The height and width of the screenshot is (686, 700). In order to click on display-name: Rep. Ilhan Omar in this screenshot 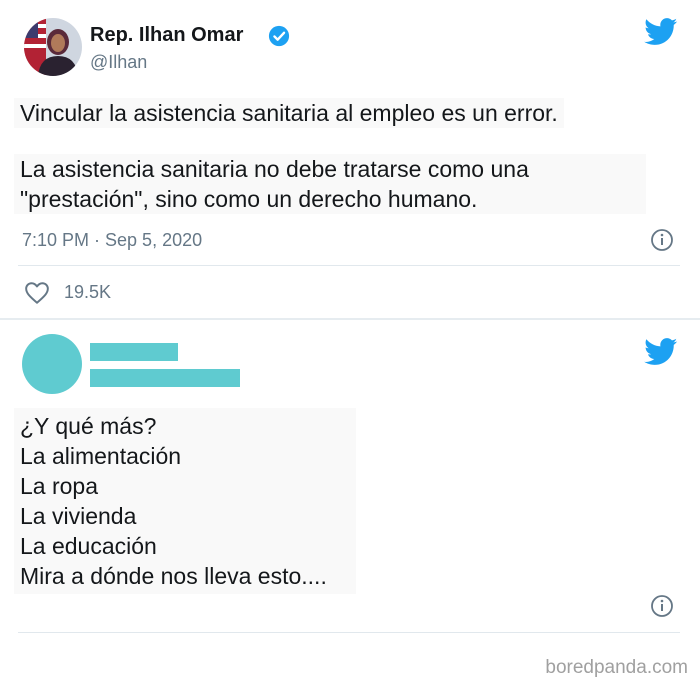, I will do `click(166, 35)`.